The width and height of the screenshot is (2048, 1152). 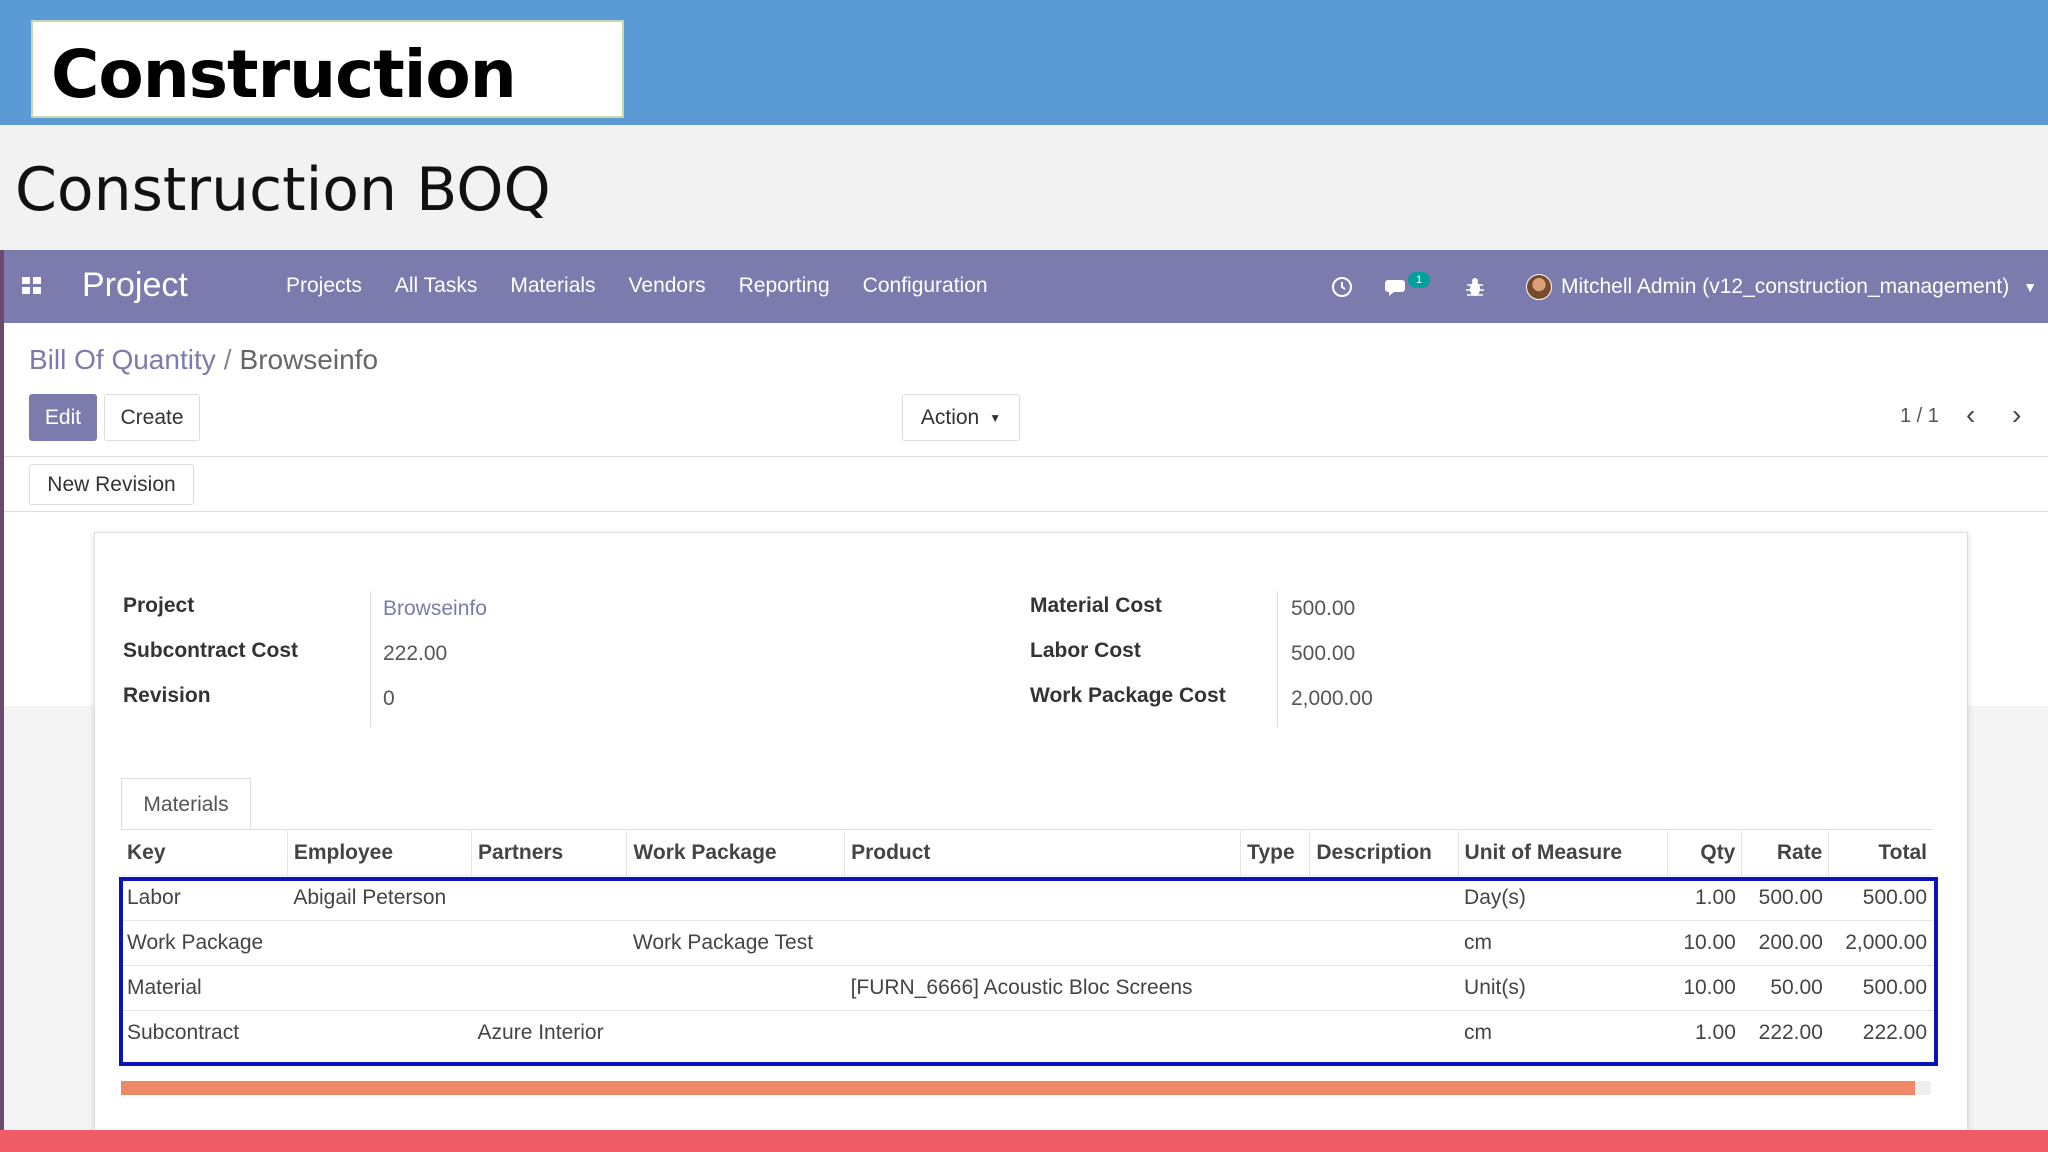 What do you see at coordinates (204, 942) in the screenshot?
I see `cell-key: Work Package` at bounding box center [204, 942].